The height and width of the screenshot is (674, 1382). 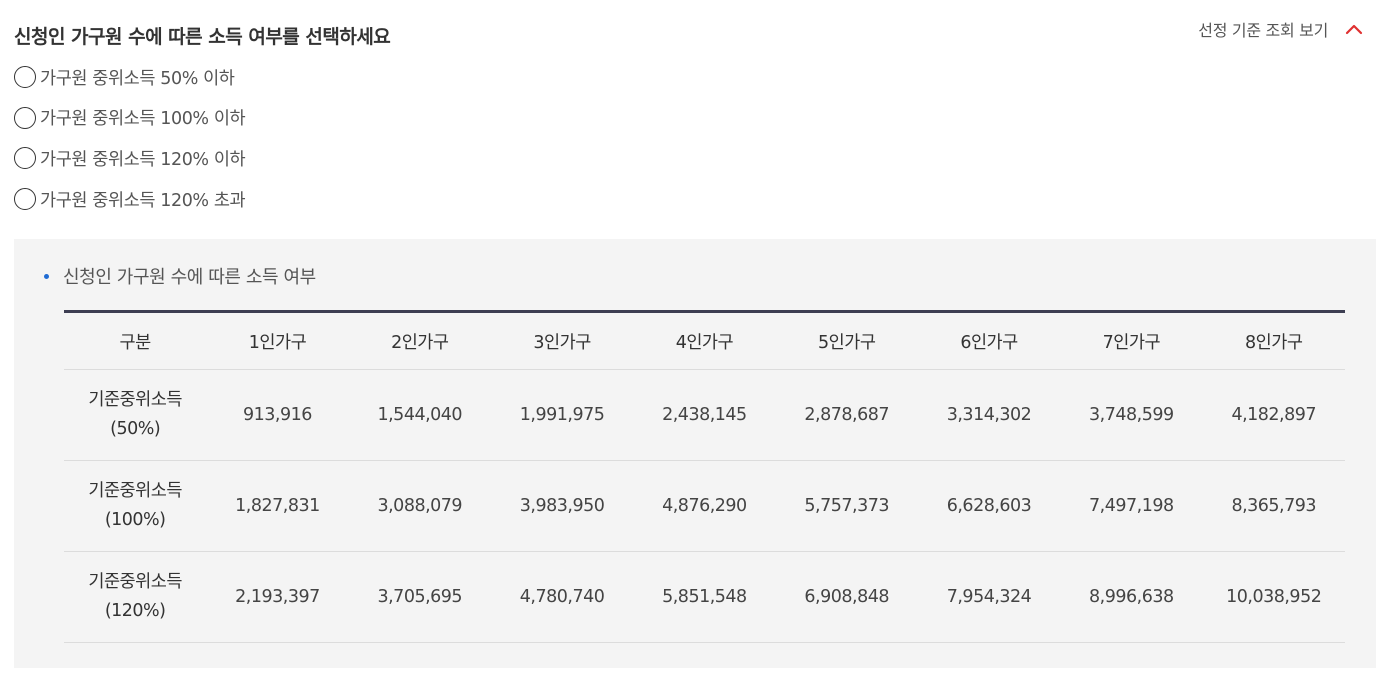 What do you see at coordinates (989, 506) in the screenshot?
I see `table-cell: 6,628,603` at bounding box center [989, 506].